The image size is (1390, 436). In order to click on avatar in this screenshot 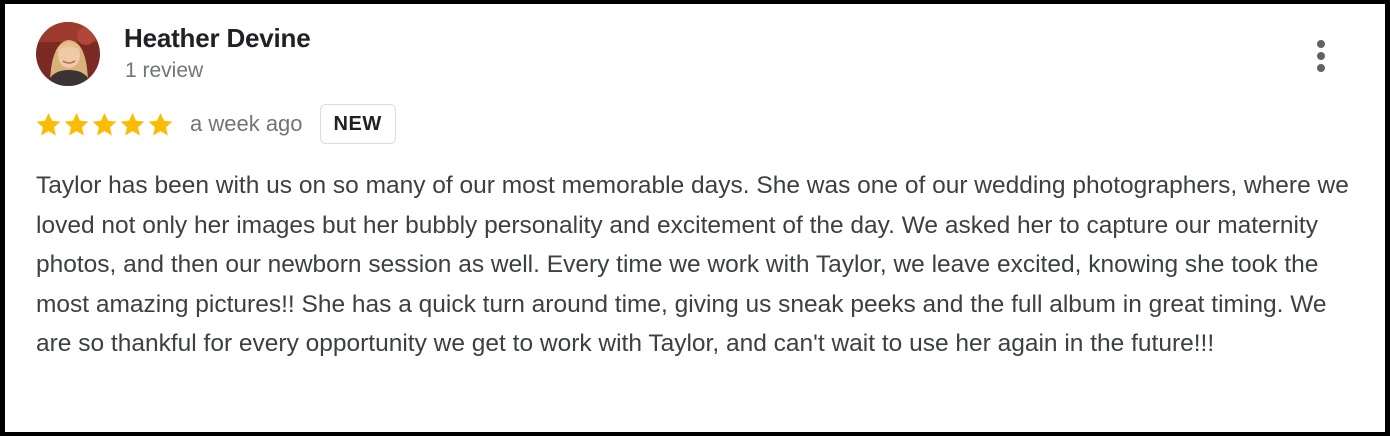, I will do `click(68, 54)`.